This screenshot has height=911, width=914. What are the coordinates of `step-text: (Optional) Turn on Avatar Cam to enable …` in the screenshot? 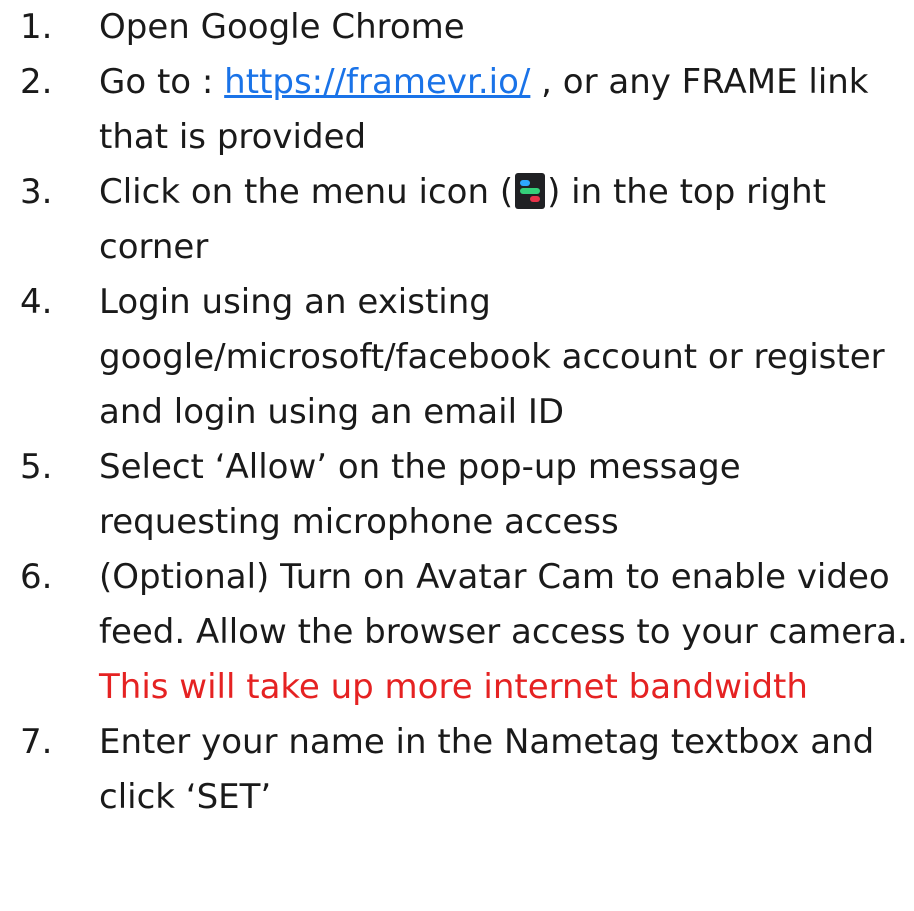 It's located at (503, 604).